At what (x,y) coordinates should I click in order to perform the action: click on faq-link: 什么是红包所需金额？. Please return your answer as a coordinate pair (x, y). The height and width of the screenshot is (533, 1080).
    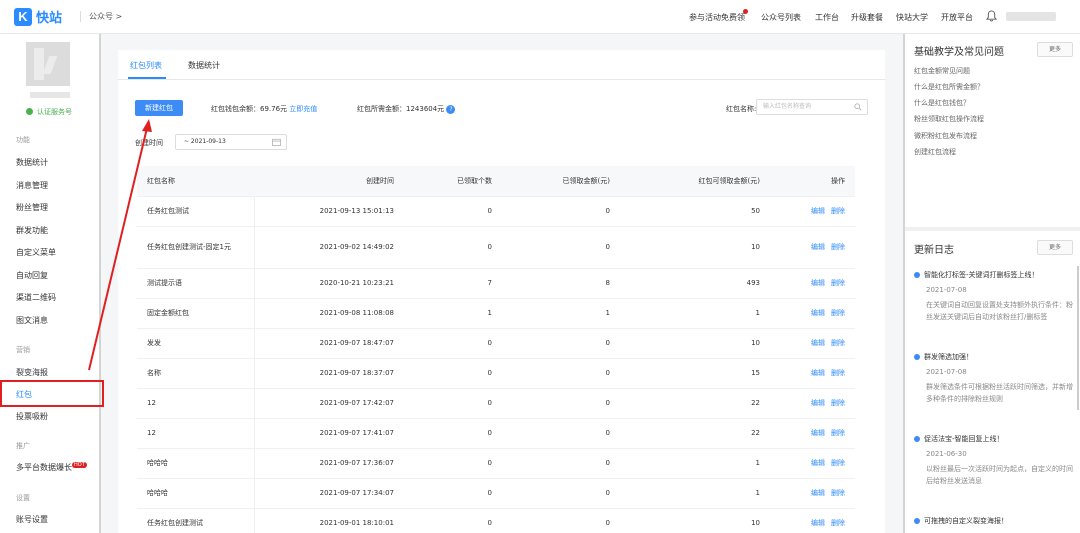
    Looking at the image, I should click on (949, 87).